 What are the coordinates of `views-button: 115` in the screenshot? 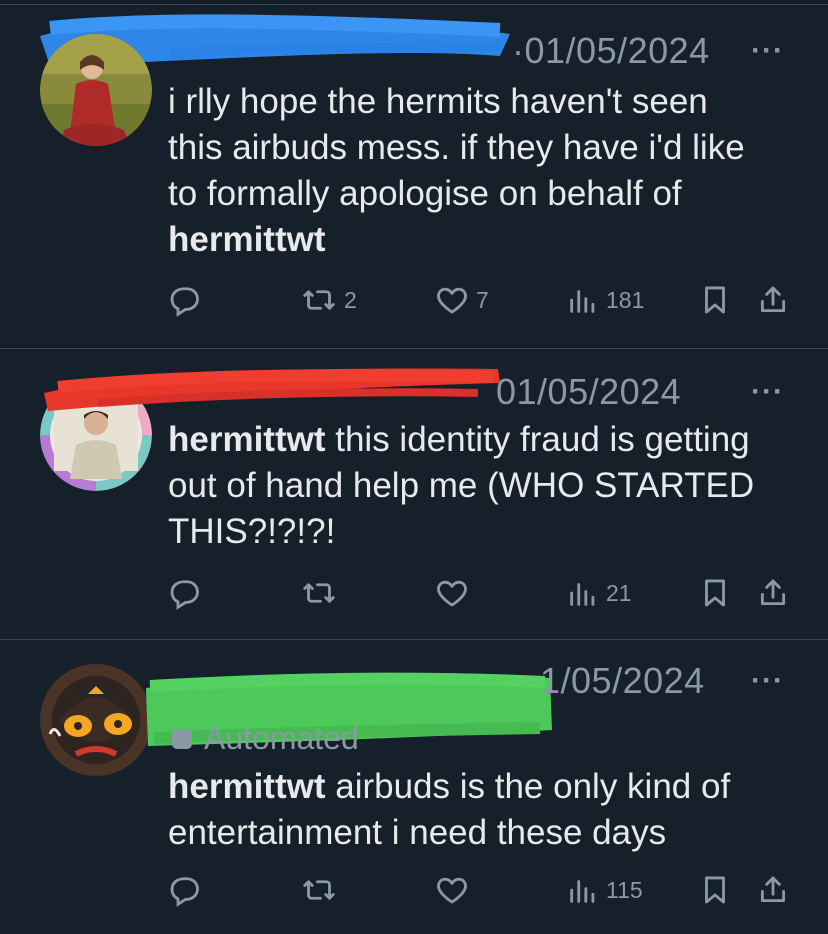 It's located at (604, 890).